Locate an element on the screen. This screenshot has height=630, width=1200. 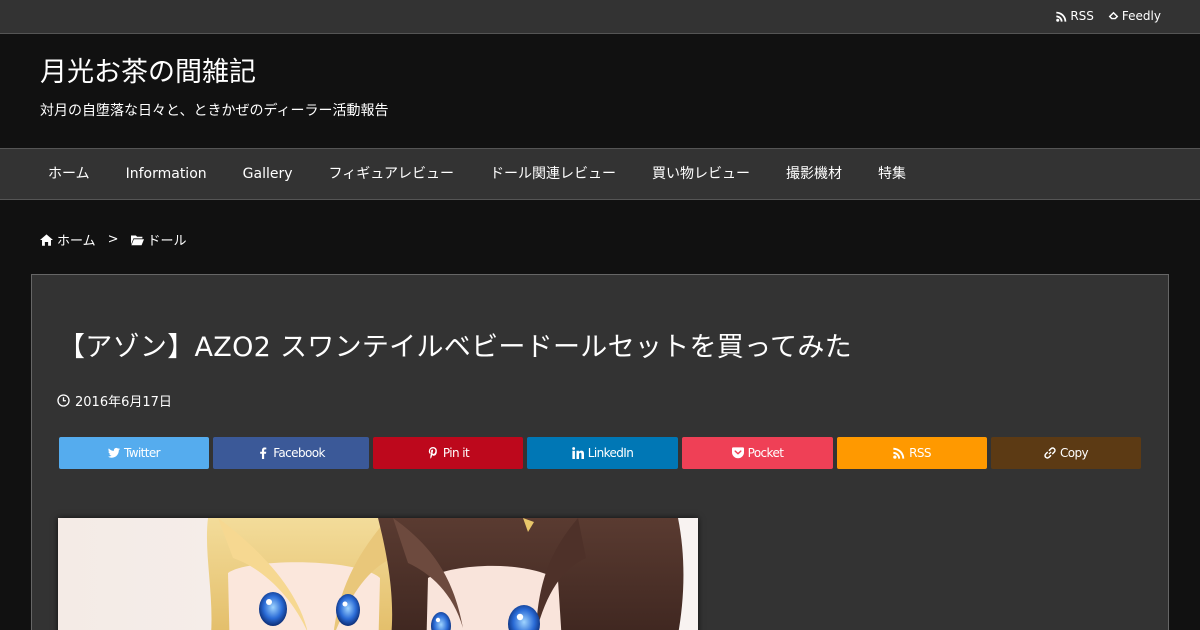
feed-links: RSS Feedly is located at coordinates (1108, 16).